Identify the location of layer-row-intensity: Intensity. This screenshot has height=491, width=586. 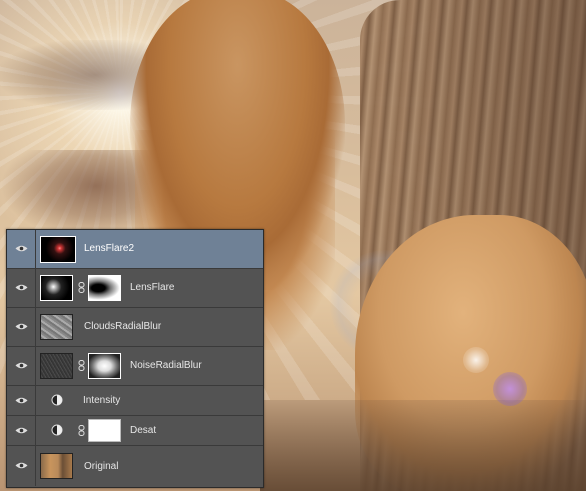
(135, 401).